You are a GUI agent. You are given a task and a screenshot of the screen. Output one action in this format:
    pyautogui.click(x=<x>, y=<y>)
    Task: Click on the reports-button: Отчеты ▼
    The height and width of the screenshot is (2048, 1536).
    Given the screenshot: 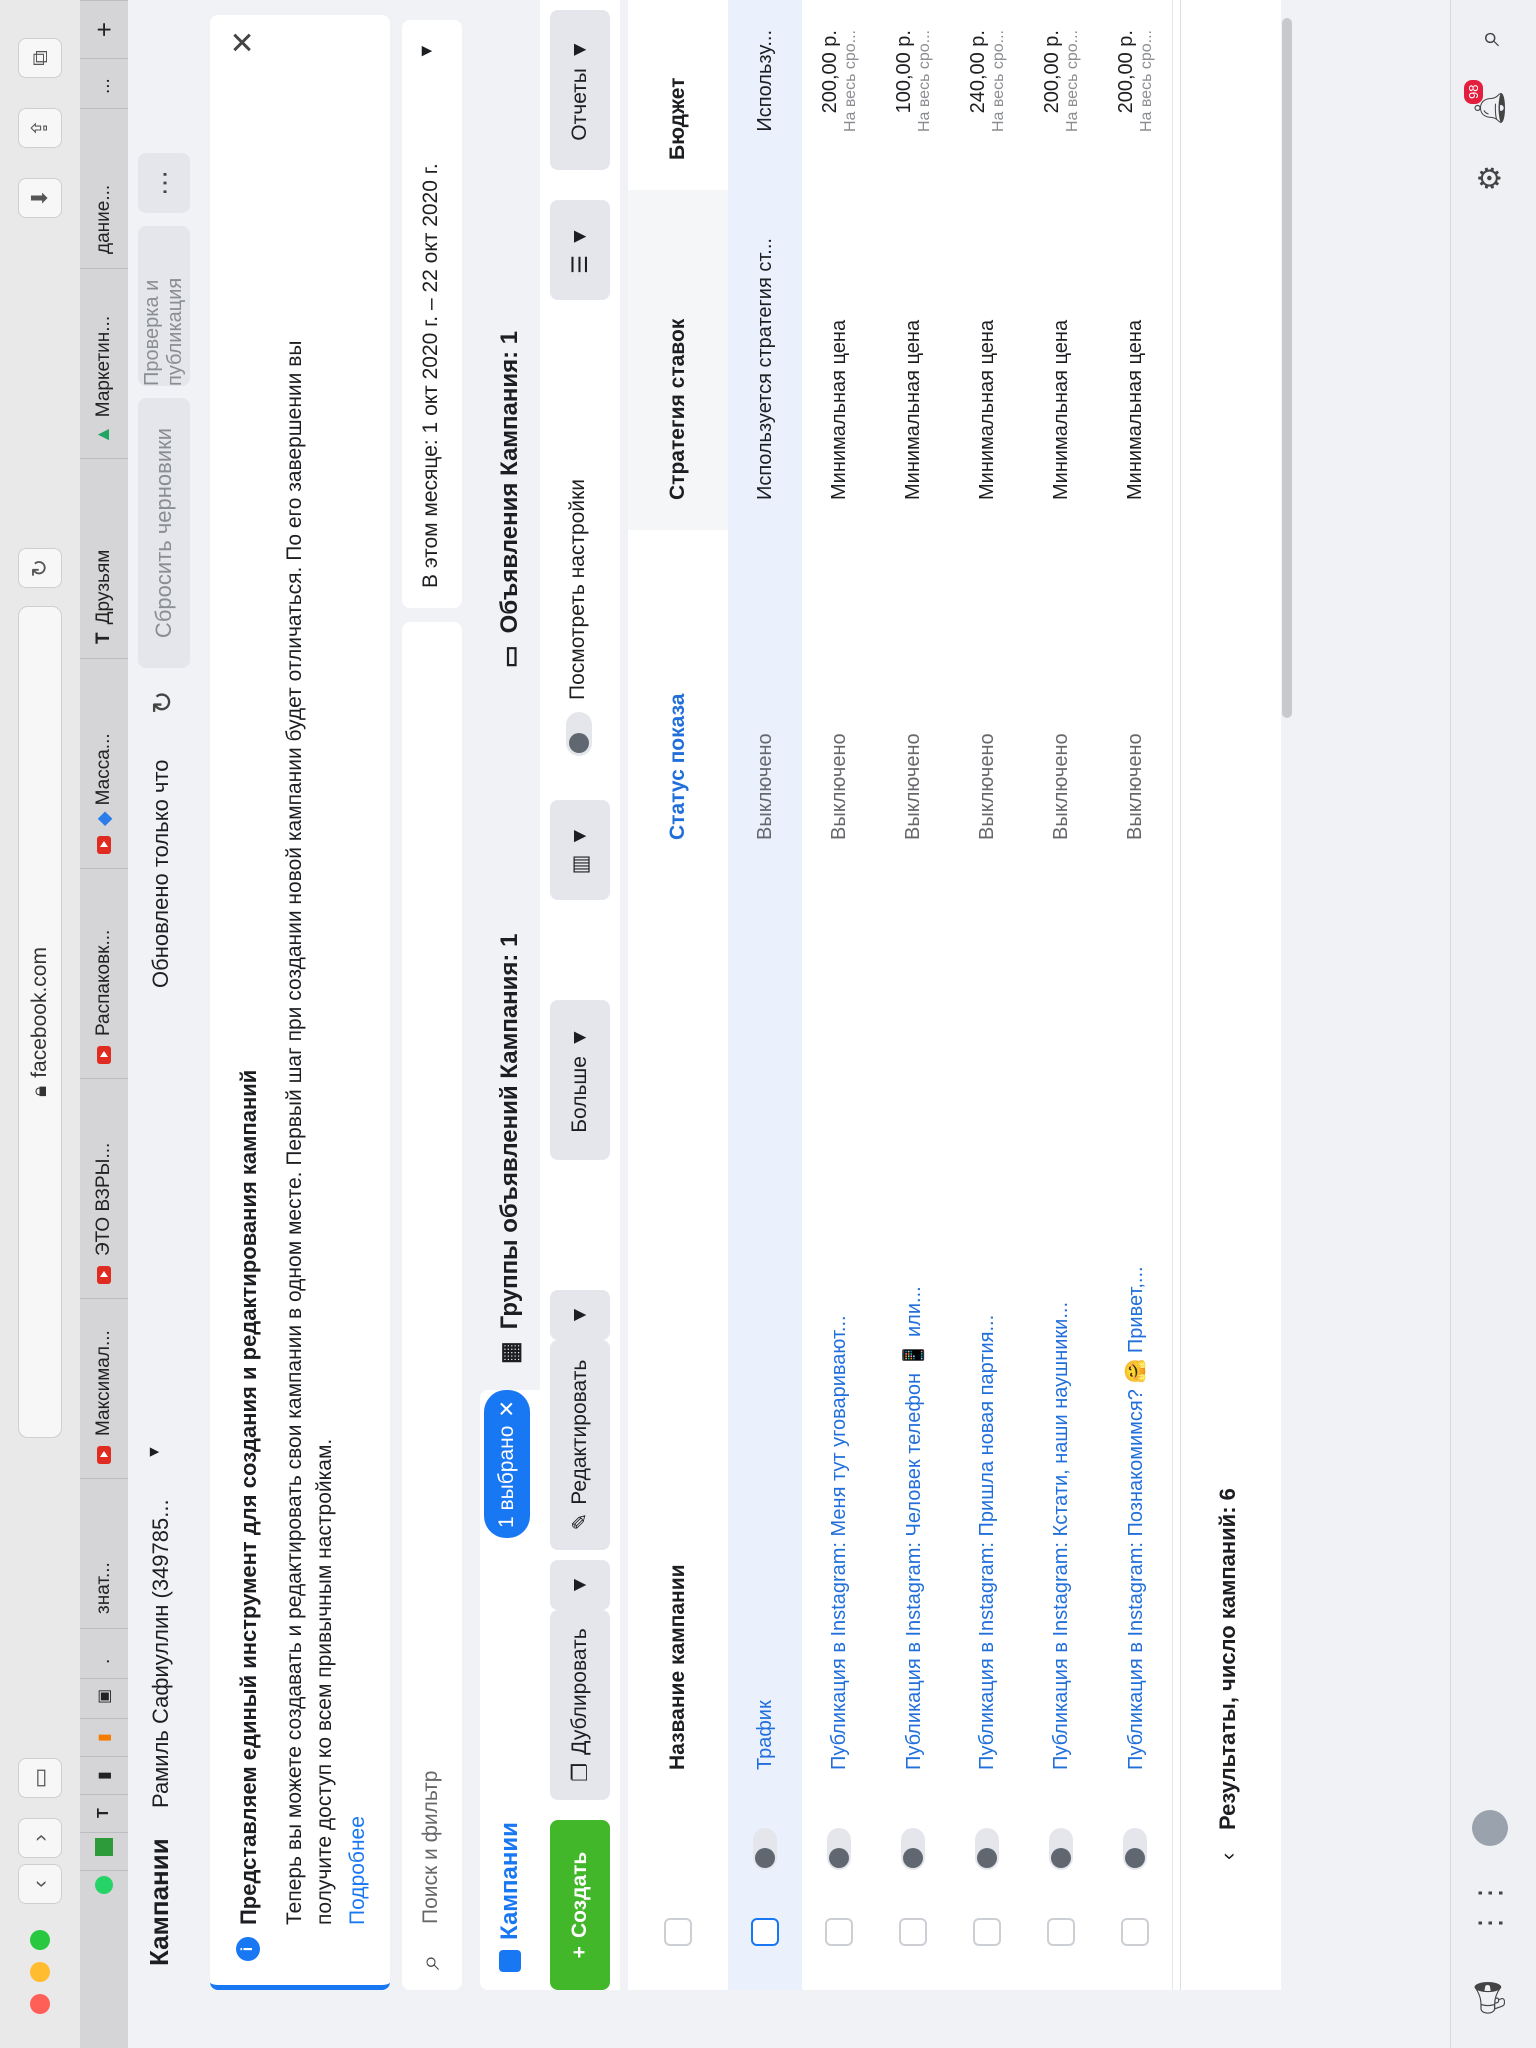 What is the action you would take?
    pyautogui.click(x=580, y=90)
    